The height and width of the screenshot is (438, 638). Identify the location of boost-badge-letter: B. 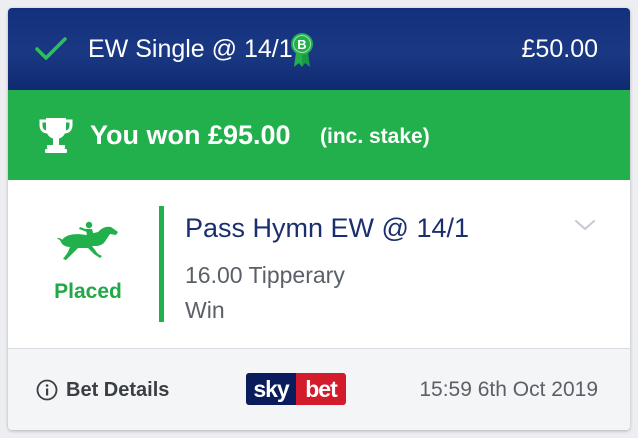
(301, 44).